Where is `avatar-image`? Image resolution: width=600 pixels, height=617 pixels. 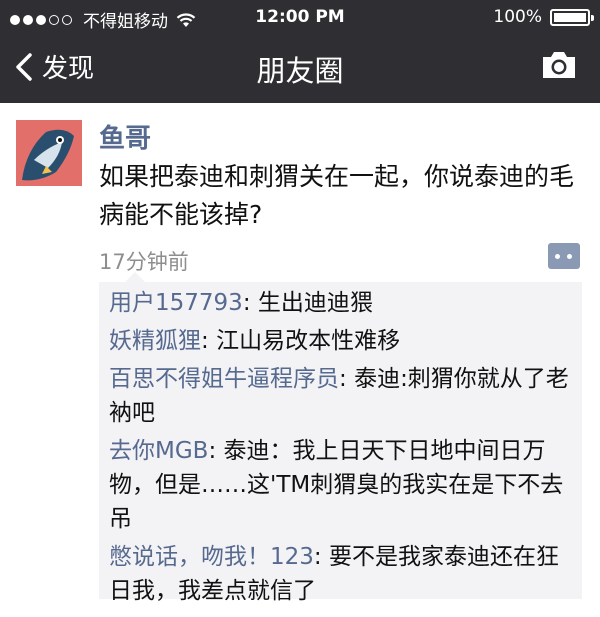 avatar-image is located at coordinates (49, 153).